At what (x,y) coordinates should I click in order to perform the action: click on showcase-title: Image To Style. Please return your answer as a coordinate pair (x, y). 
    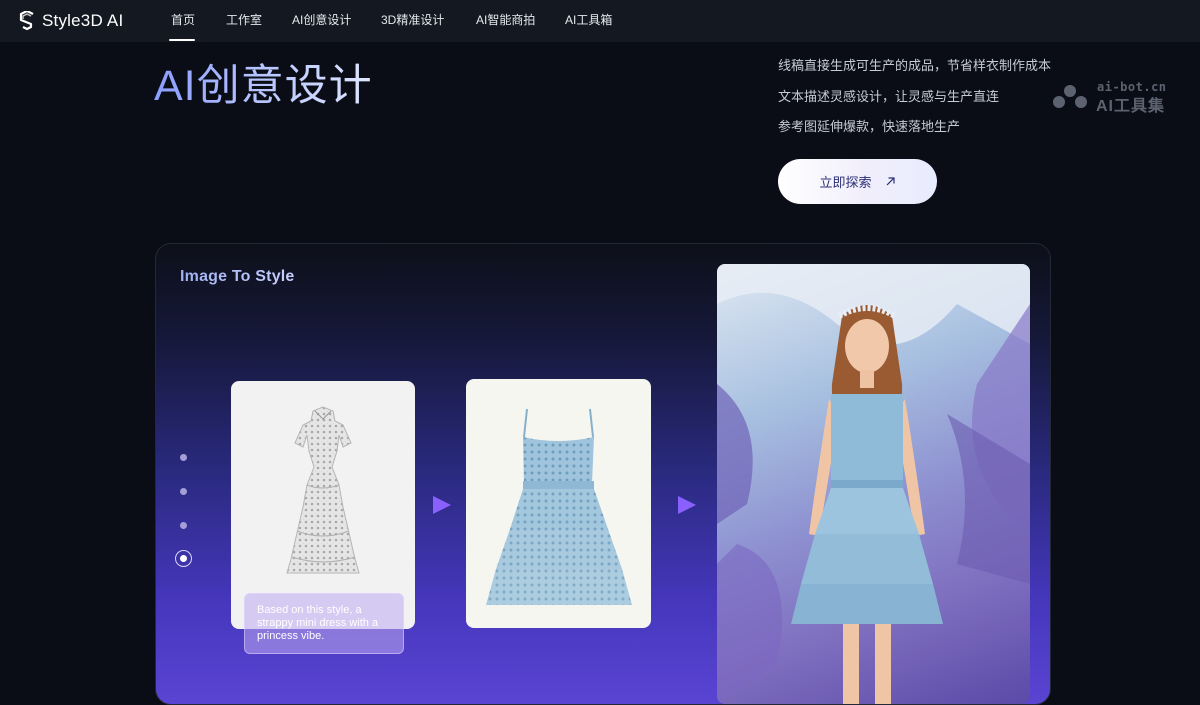
    Looking at the image, I should click on (237, 276).